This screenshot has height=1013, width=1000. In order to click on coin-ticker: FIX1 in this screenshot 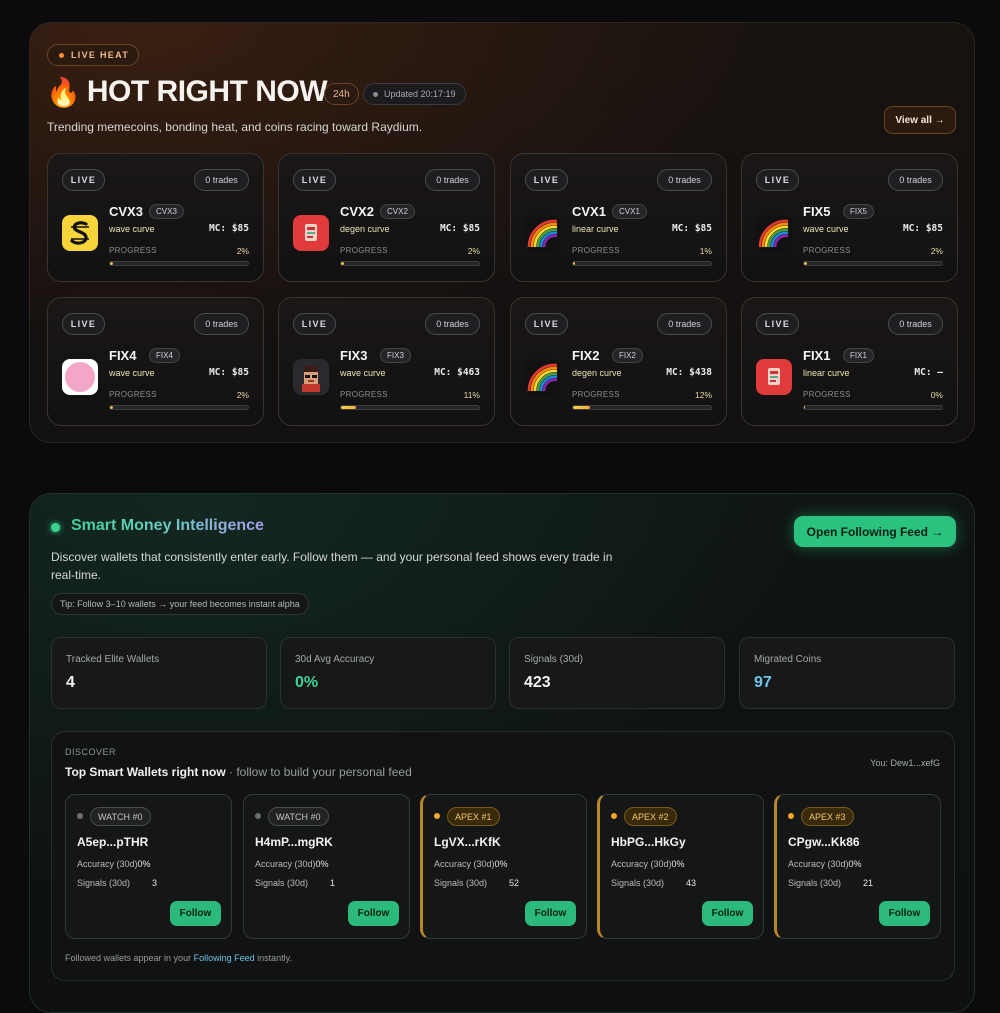, I will do `click(858, 355)`.